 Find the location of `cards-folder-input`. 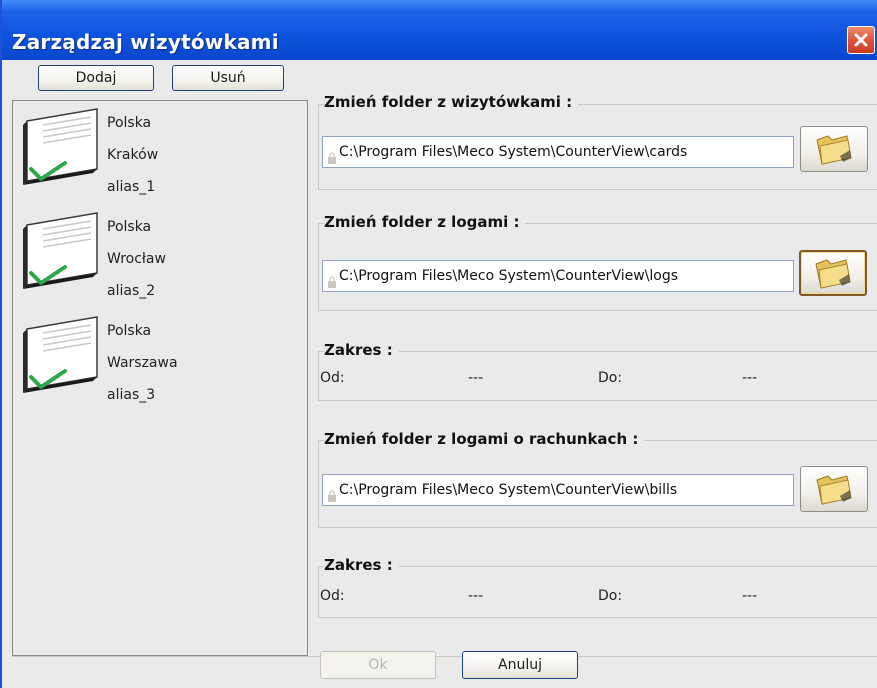

cards-folder-input is located at coordinates (565, 152).